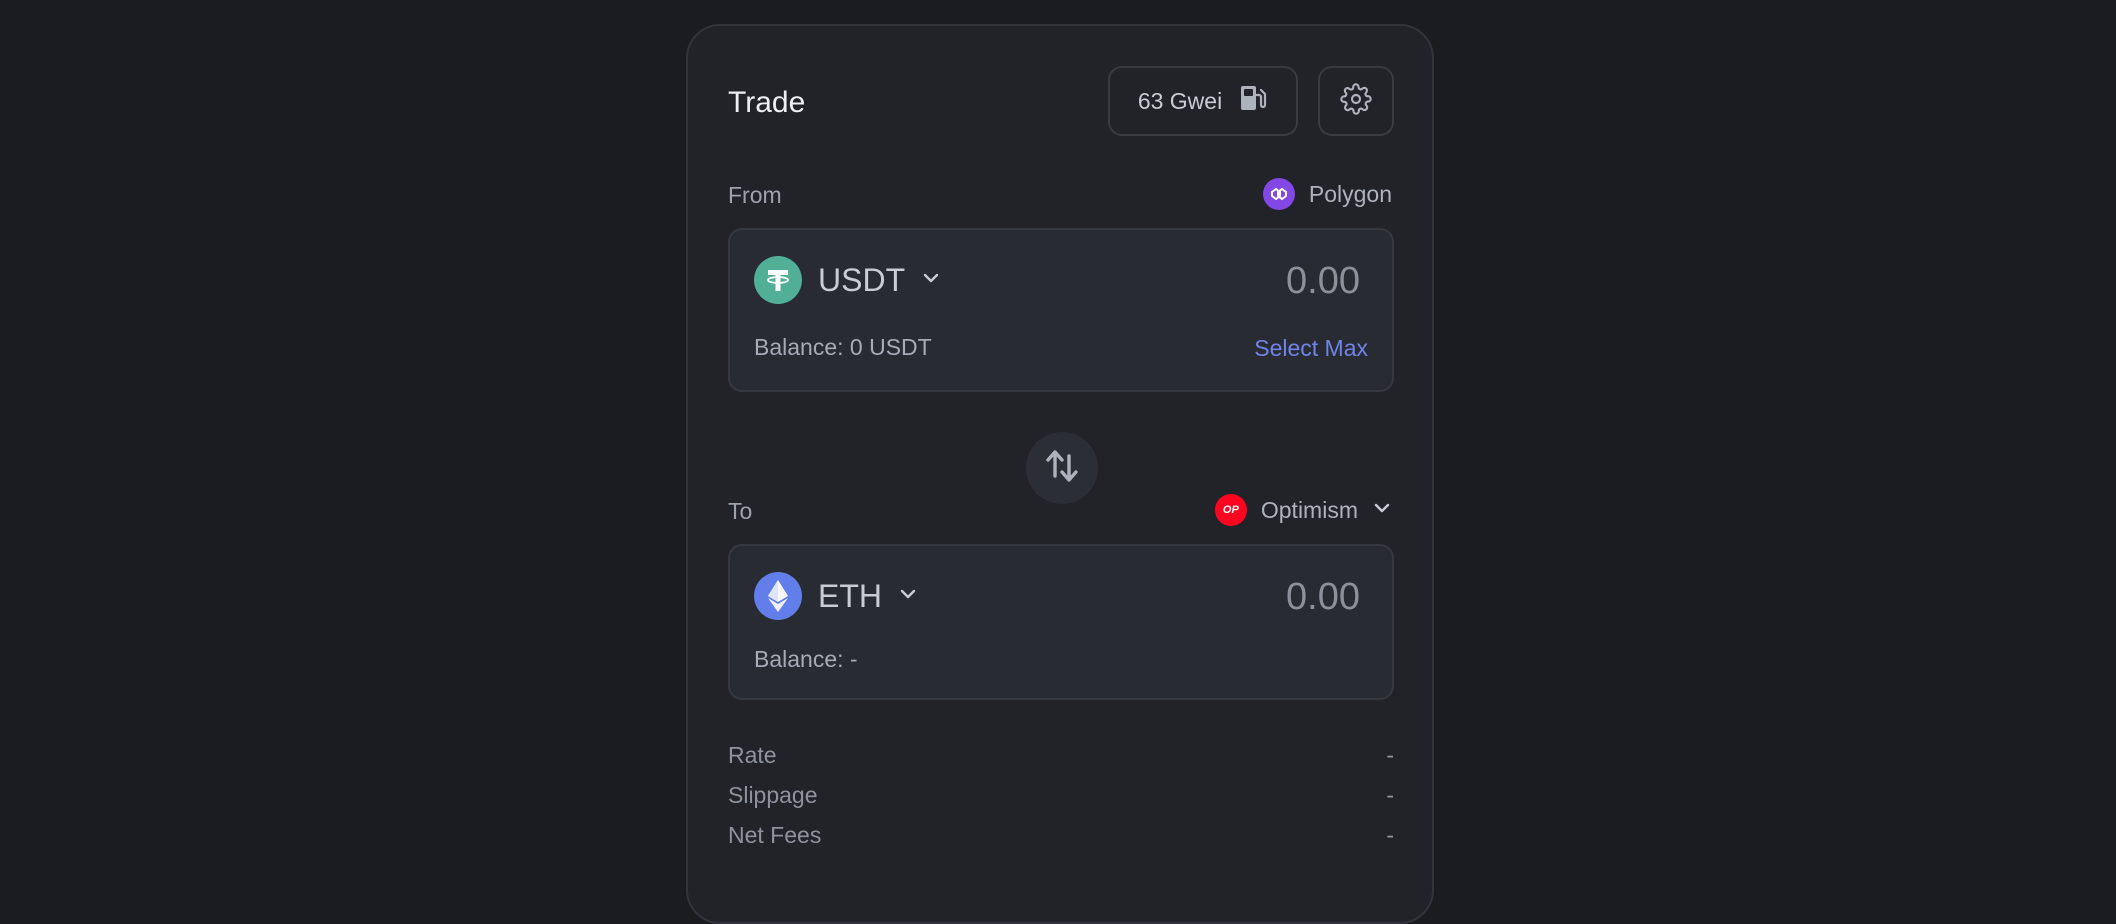  Describe the element at coordinates (1323, 597) in the screenshot. I see `to-amount-output: 0.00` at that location.